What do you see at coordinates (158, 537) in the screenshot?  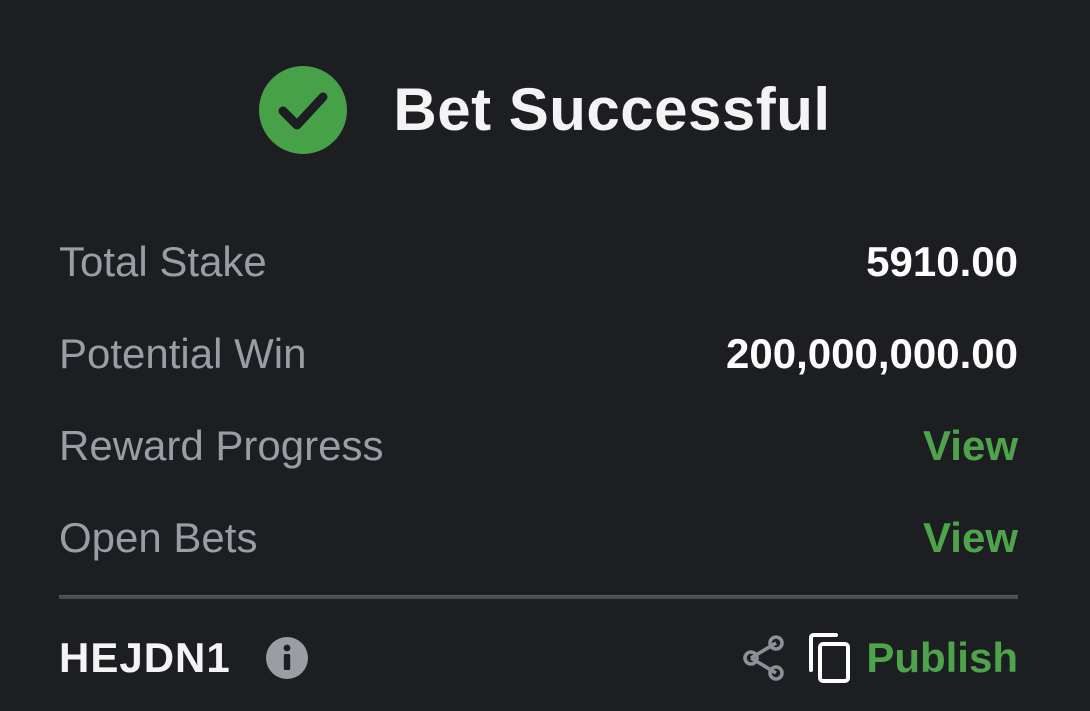 I see `open-bets-label: Open Bets` at bounding box center [158, 537].